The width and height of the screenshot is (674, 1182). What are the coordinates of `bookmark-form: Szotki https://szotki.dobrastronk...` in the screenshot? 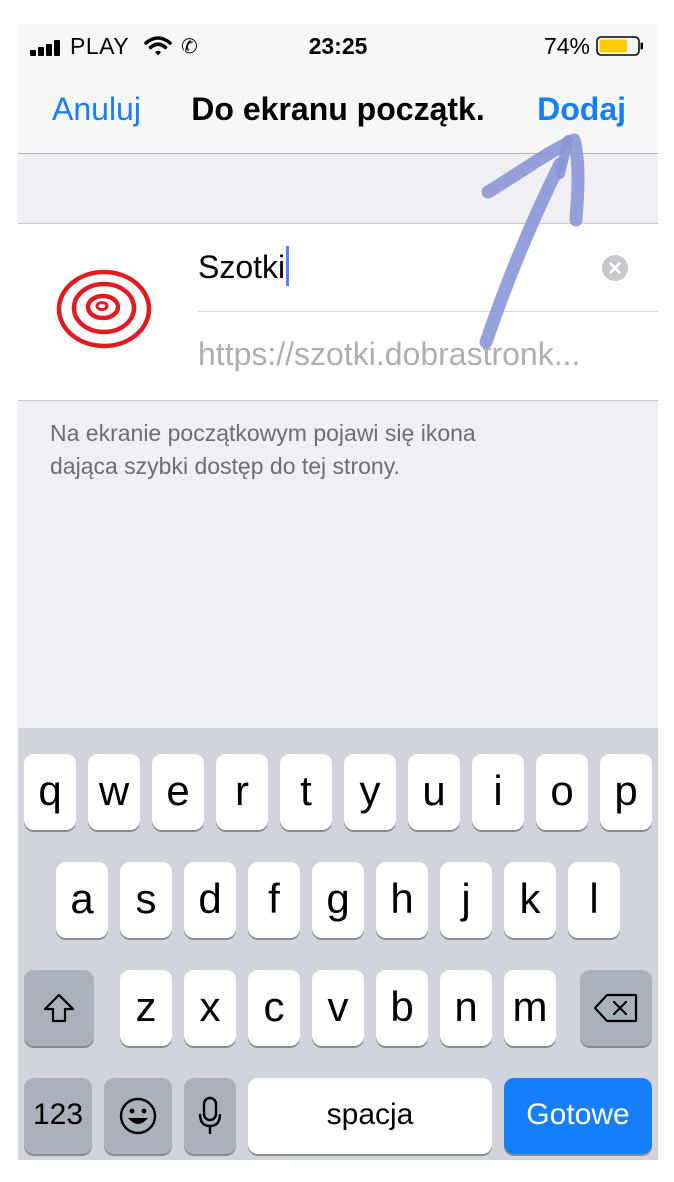 It's located at (338, 312).